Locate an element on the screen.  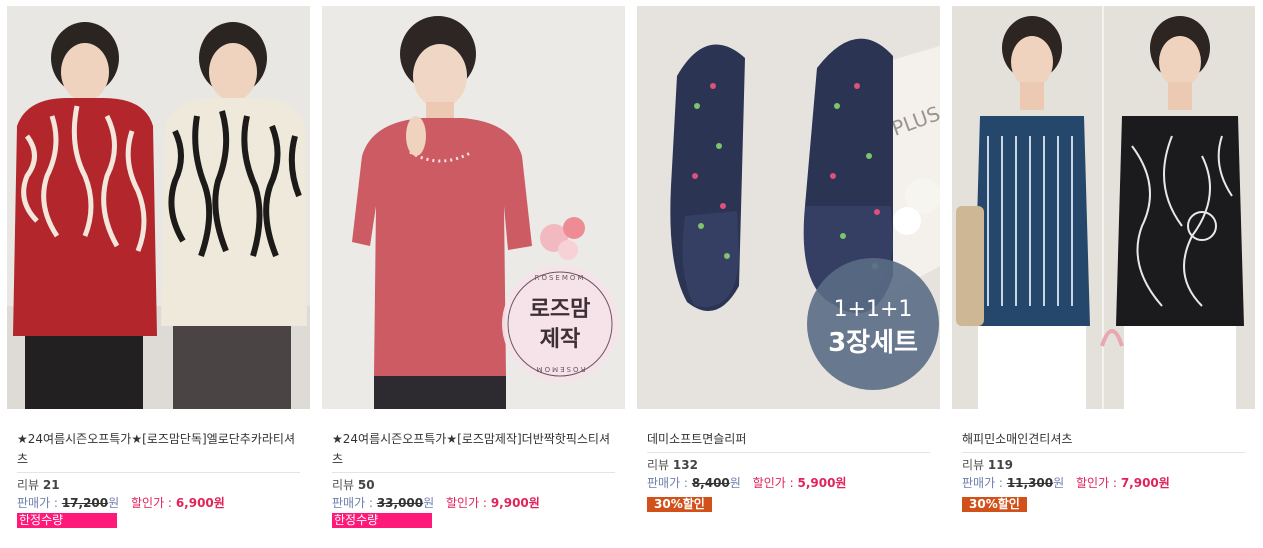
sale-price: 5,900원 is located at coordinates (822, 483).